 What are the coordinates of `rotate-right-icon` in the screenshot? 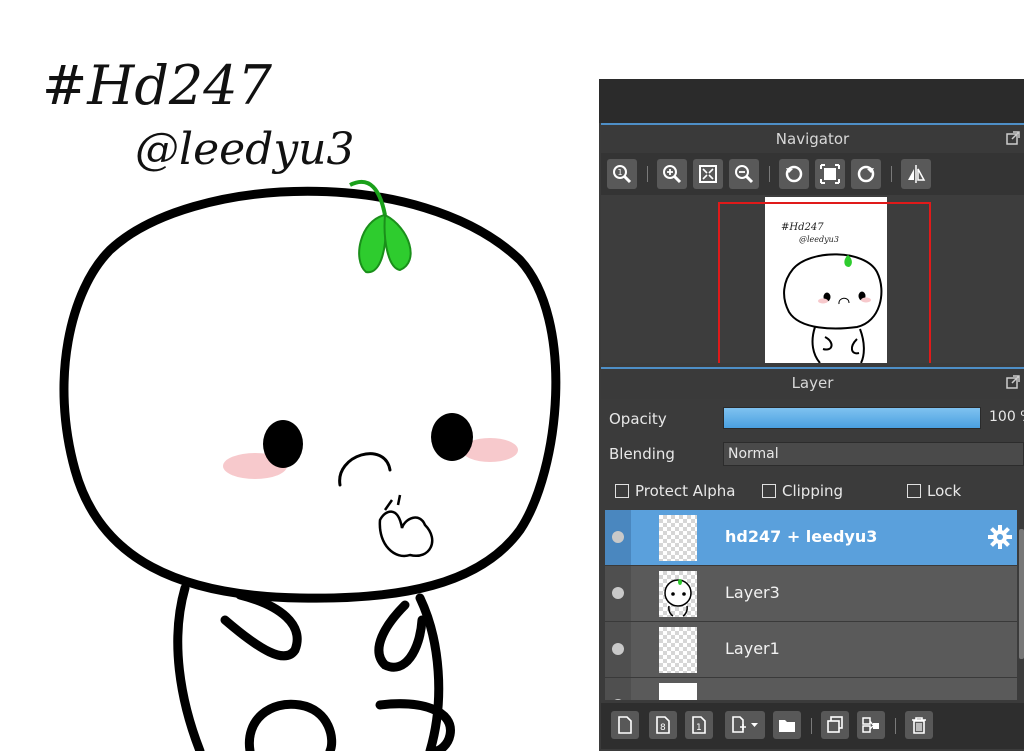 It's located at (866, 174).